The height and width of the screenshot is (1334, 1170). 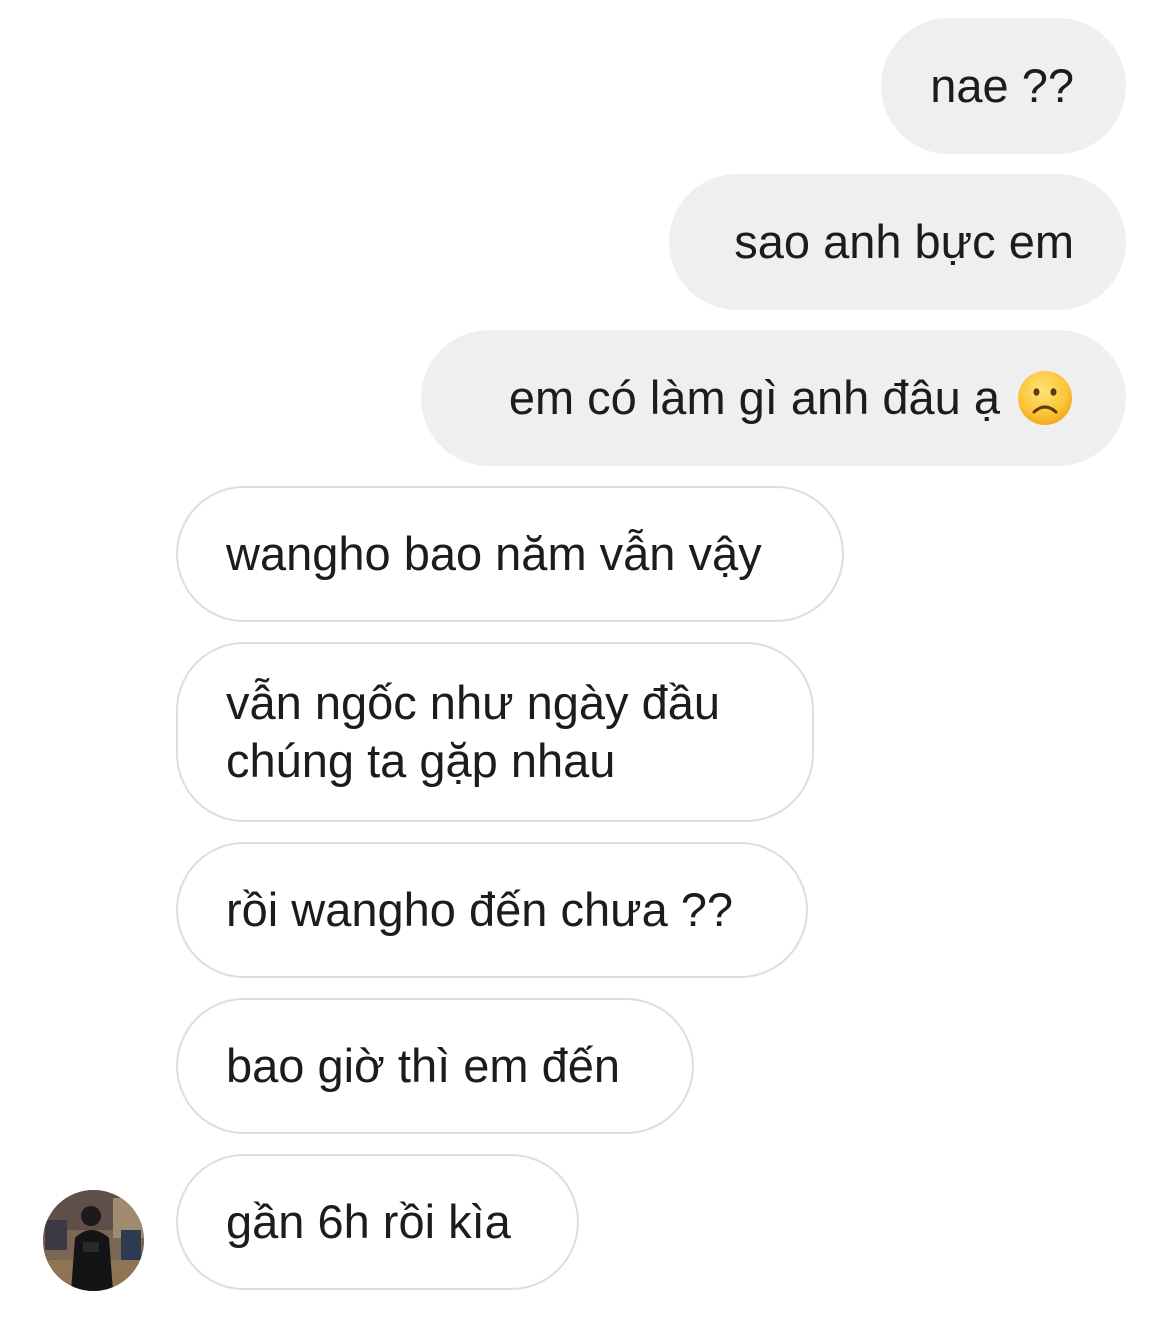 What do you see at coordinates (1045, 398) in the screenshot?
I see `frowning-face-emoji-icon` at bounding box center [1045, 398].